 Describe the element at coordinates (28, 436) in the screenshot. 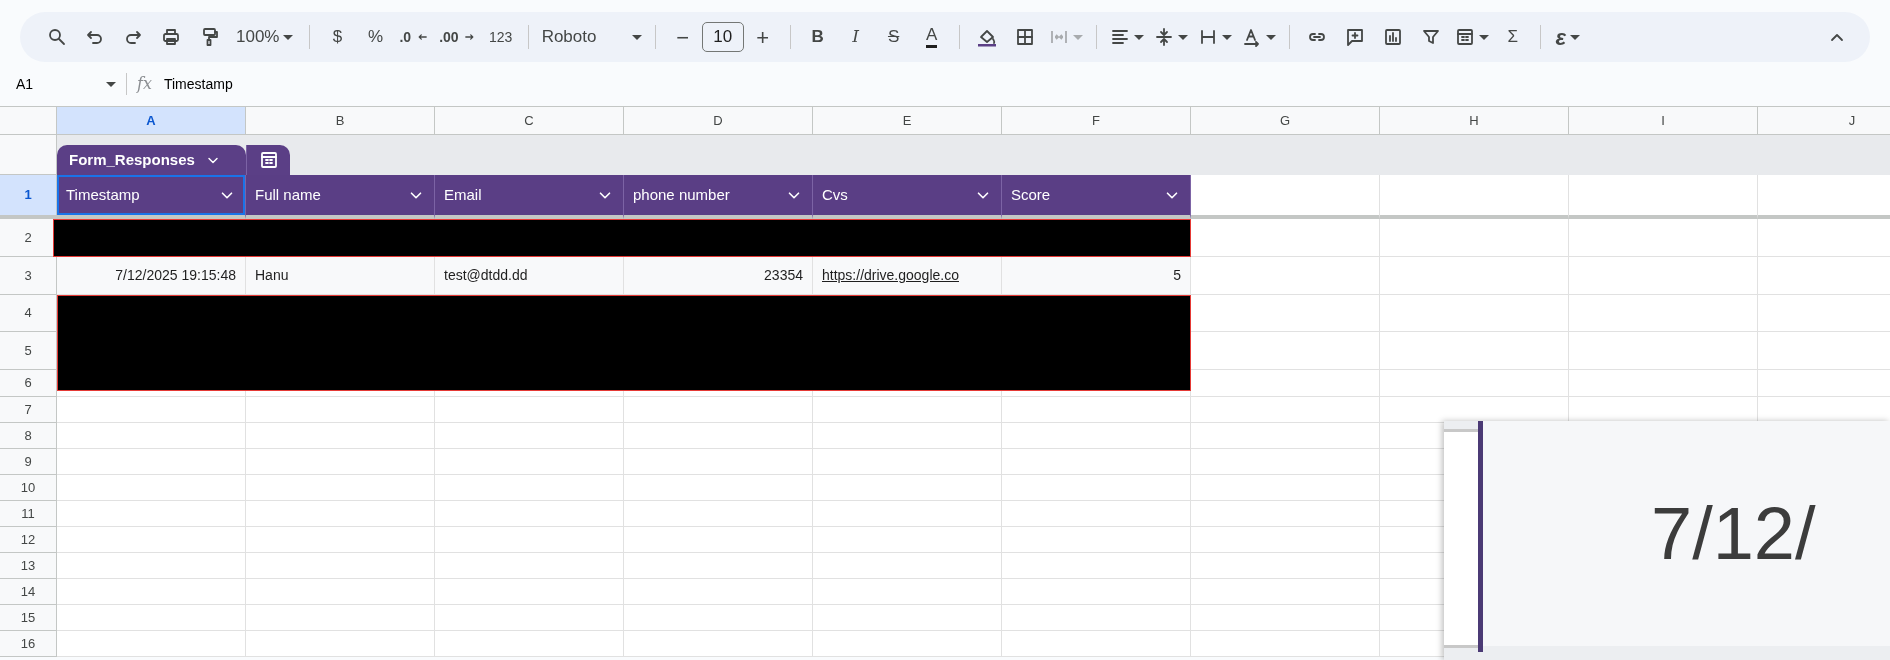

I see `row-number: 8` at that location.